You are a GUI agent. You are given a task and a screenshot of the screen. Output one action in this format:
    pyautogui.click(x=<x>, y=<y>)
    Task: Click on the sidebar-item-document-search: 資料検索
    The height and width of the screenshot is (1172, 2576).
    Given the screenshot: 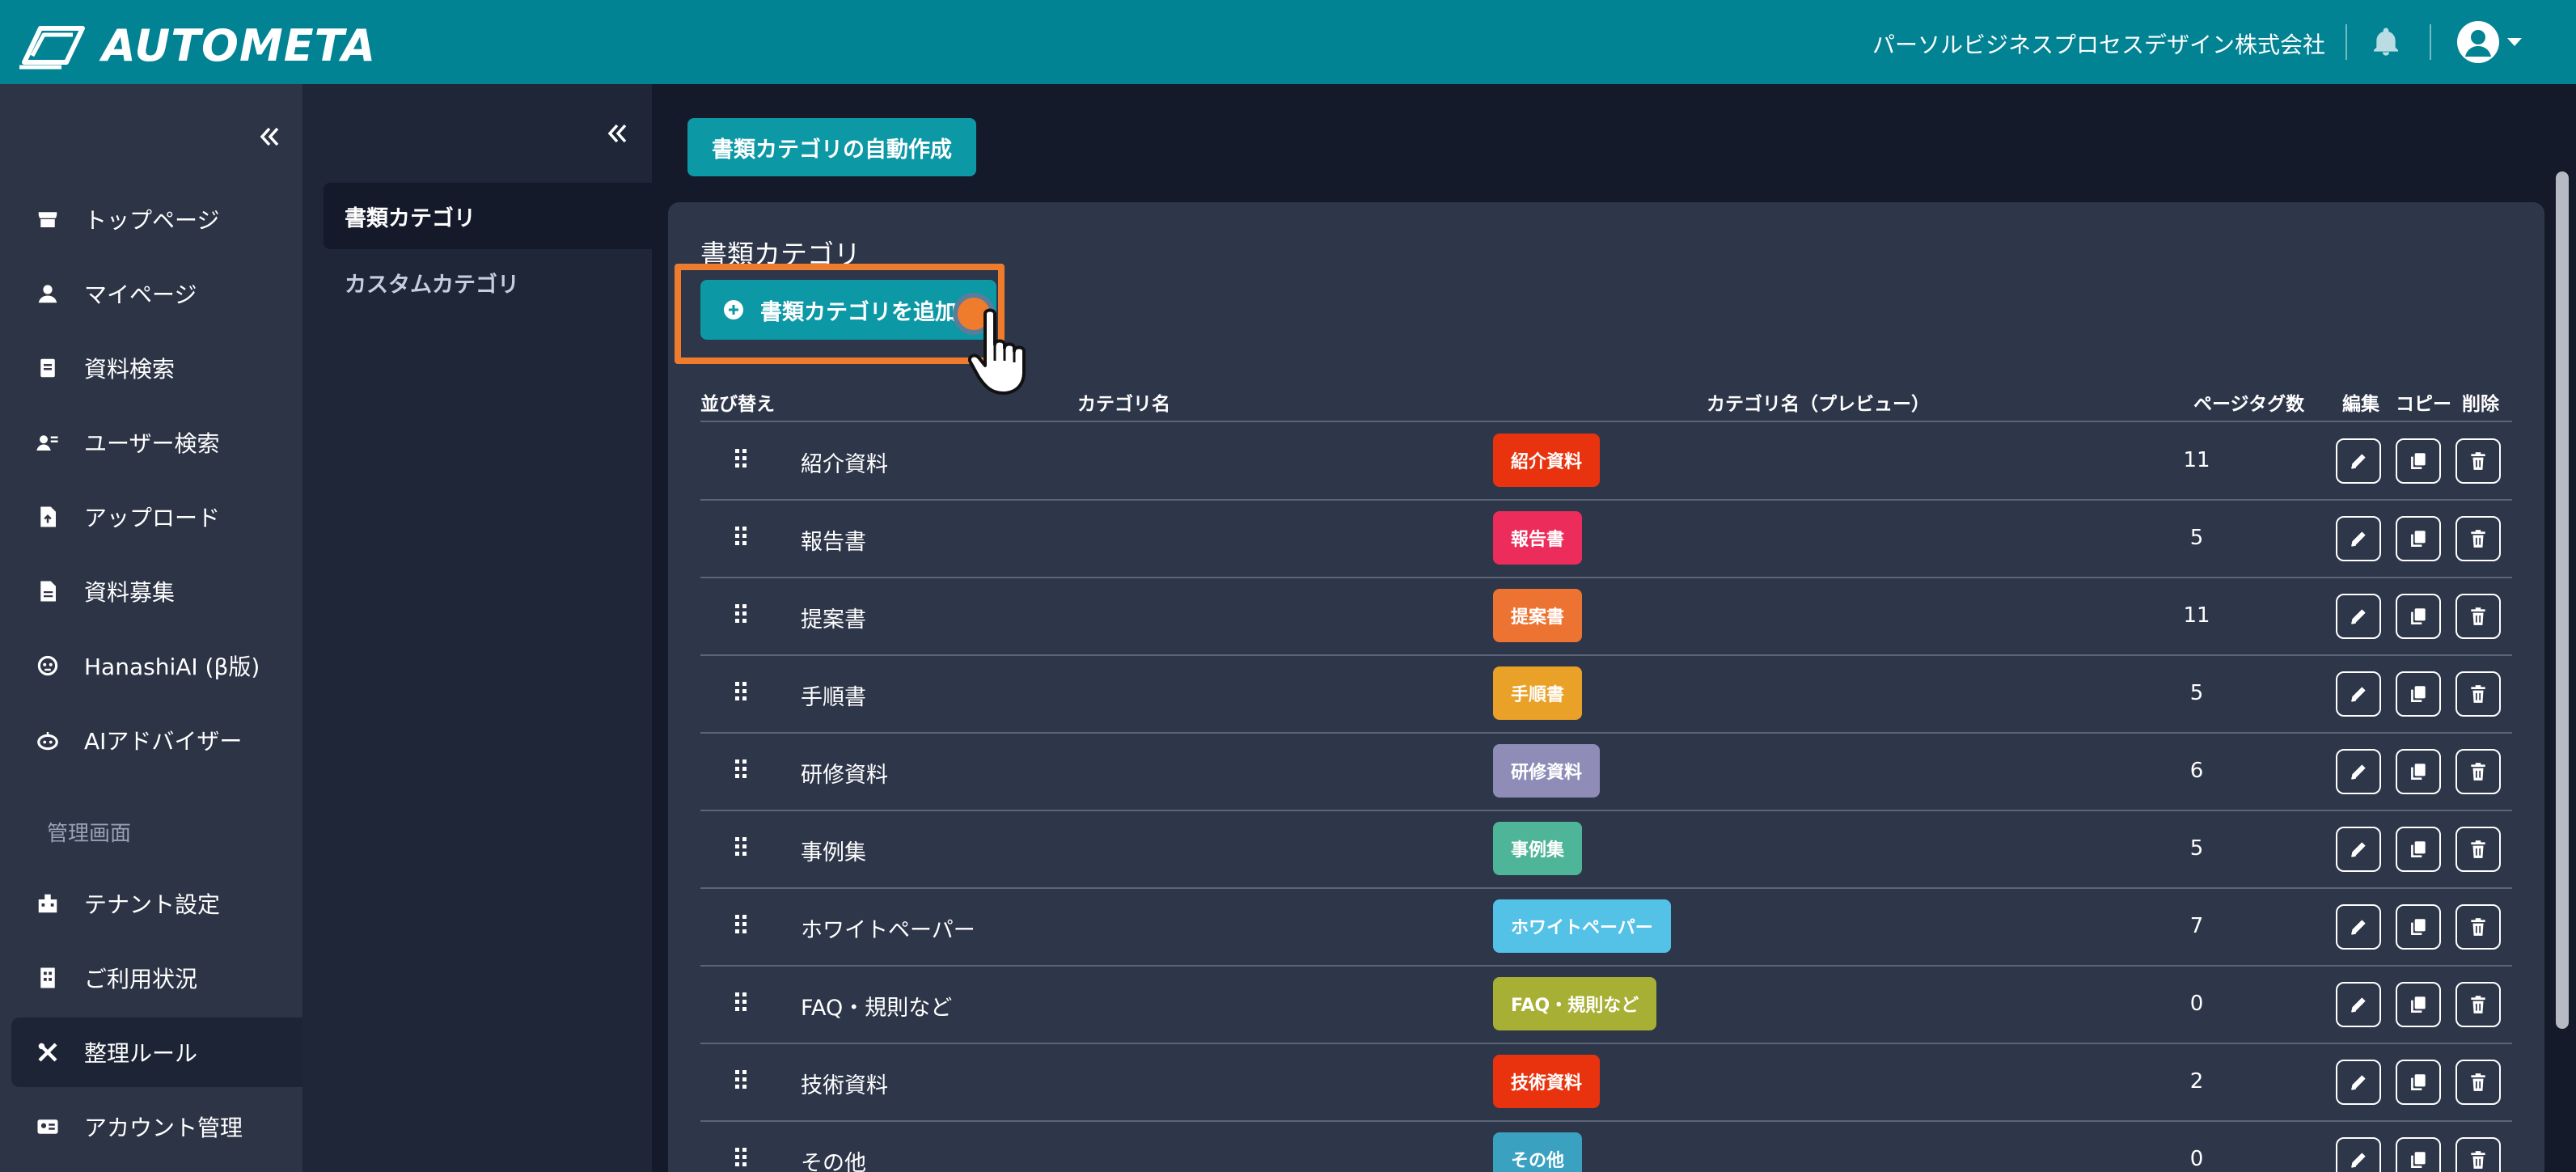 What is the action you would take?
    pyautogui.click(x=157, y=368)
    